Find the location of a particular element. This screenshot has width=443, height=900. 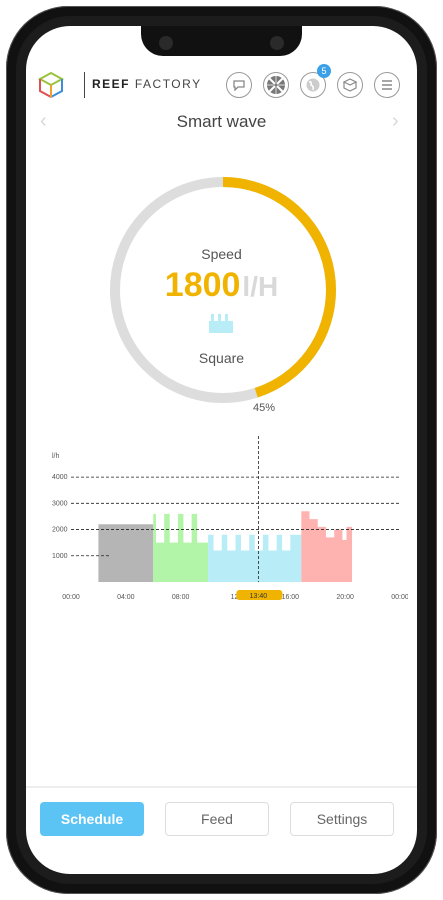

schedule-button: Schedule is located at coordinates (92, 819).